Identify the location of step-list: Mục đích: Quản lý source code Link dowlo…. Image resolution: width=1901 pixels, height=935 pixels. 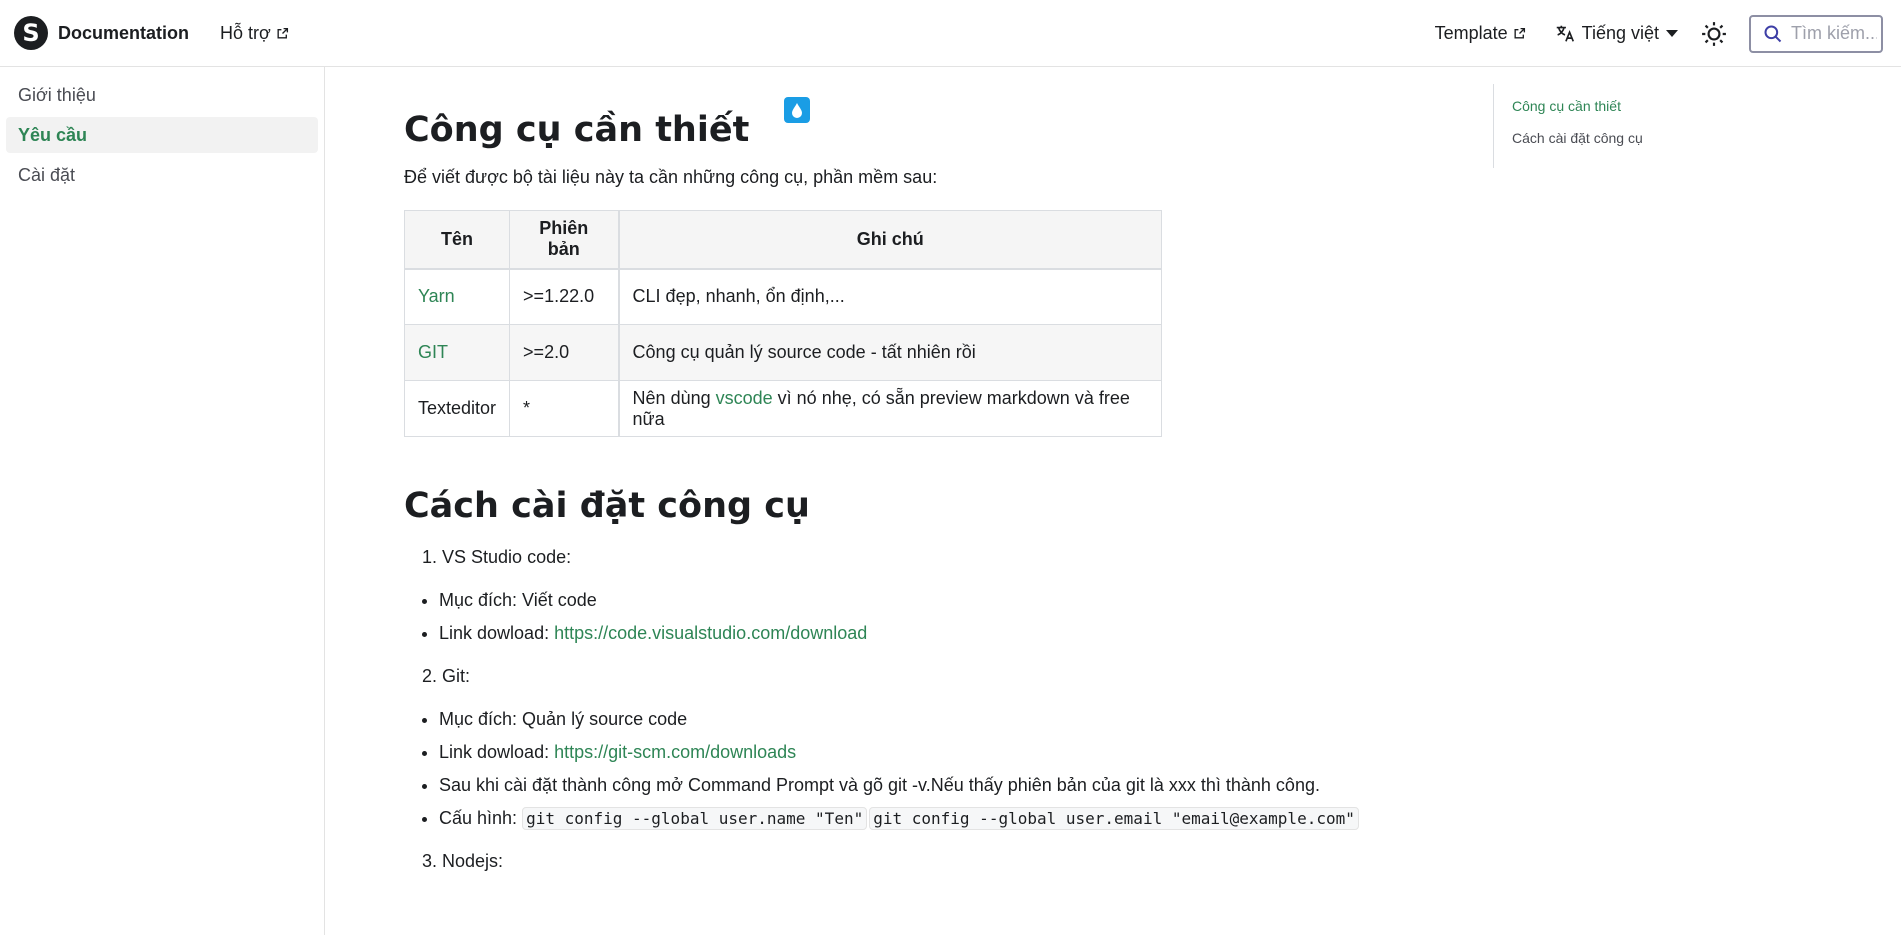
(904, 769).